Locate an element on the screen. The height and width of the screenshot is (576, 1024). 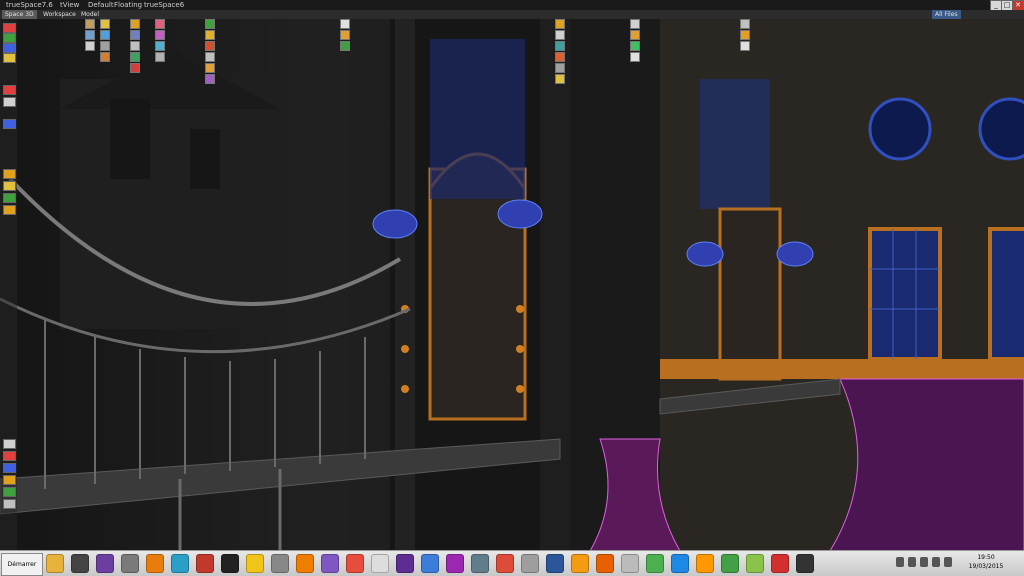
folder-icon is located at coordinates (330, 563).